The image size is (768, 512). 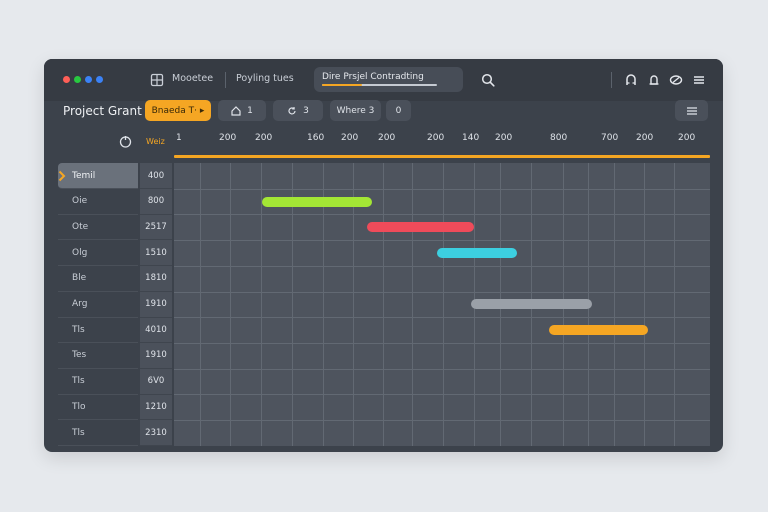 What do you see at coordinates (98, 227) in the screenshot?
I see `task-row-label: Ote` at bounding box center [98, 227].